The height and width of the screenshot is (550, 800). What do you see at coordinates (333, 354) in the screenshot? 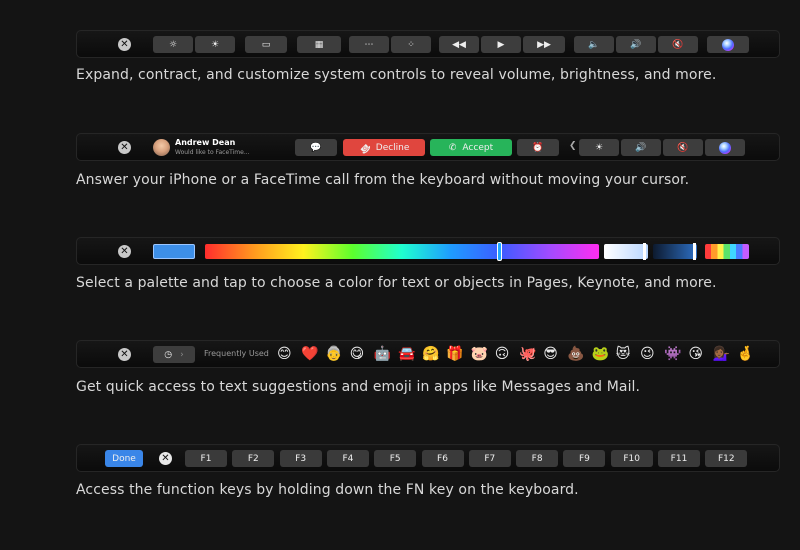
I see `emoji-key: 👵` at bounding box center [333, 354].